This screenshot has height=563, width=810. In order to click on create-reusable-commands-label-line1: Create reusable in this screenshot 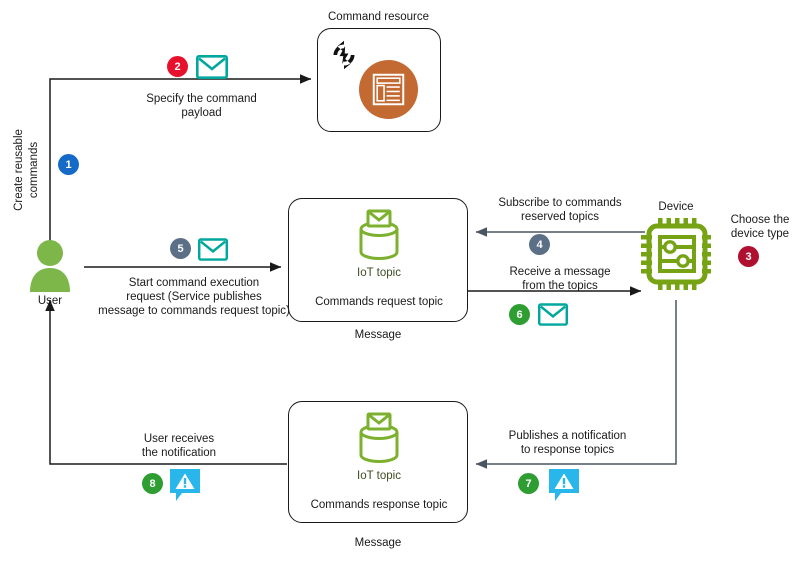, I will do `click(19, 170)`.